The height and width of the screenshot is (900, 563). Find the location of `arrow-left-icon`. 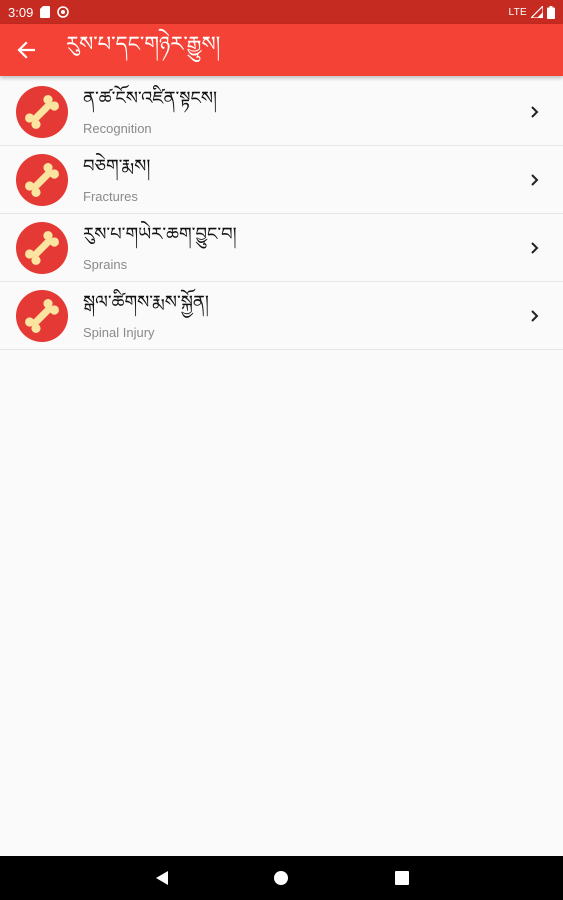

arrow-left-icon is located at coordinates (26, 50).